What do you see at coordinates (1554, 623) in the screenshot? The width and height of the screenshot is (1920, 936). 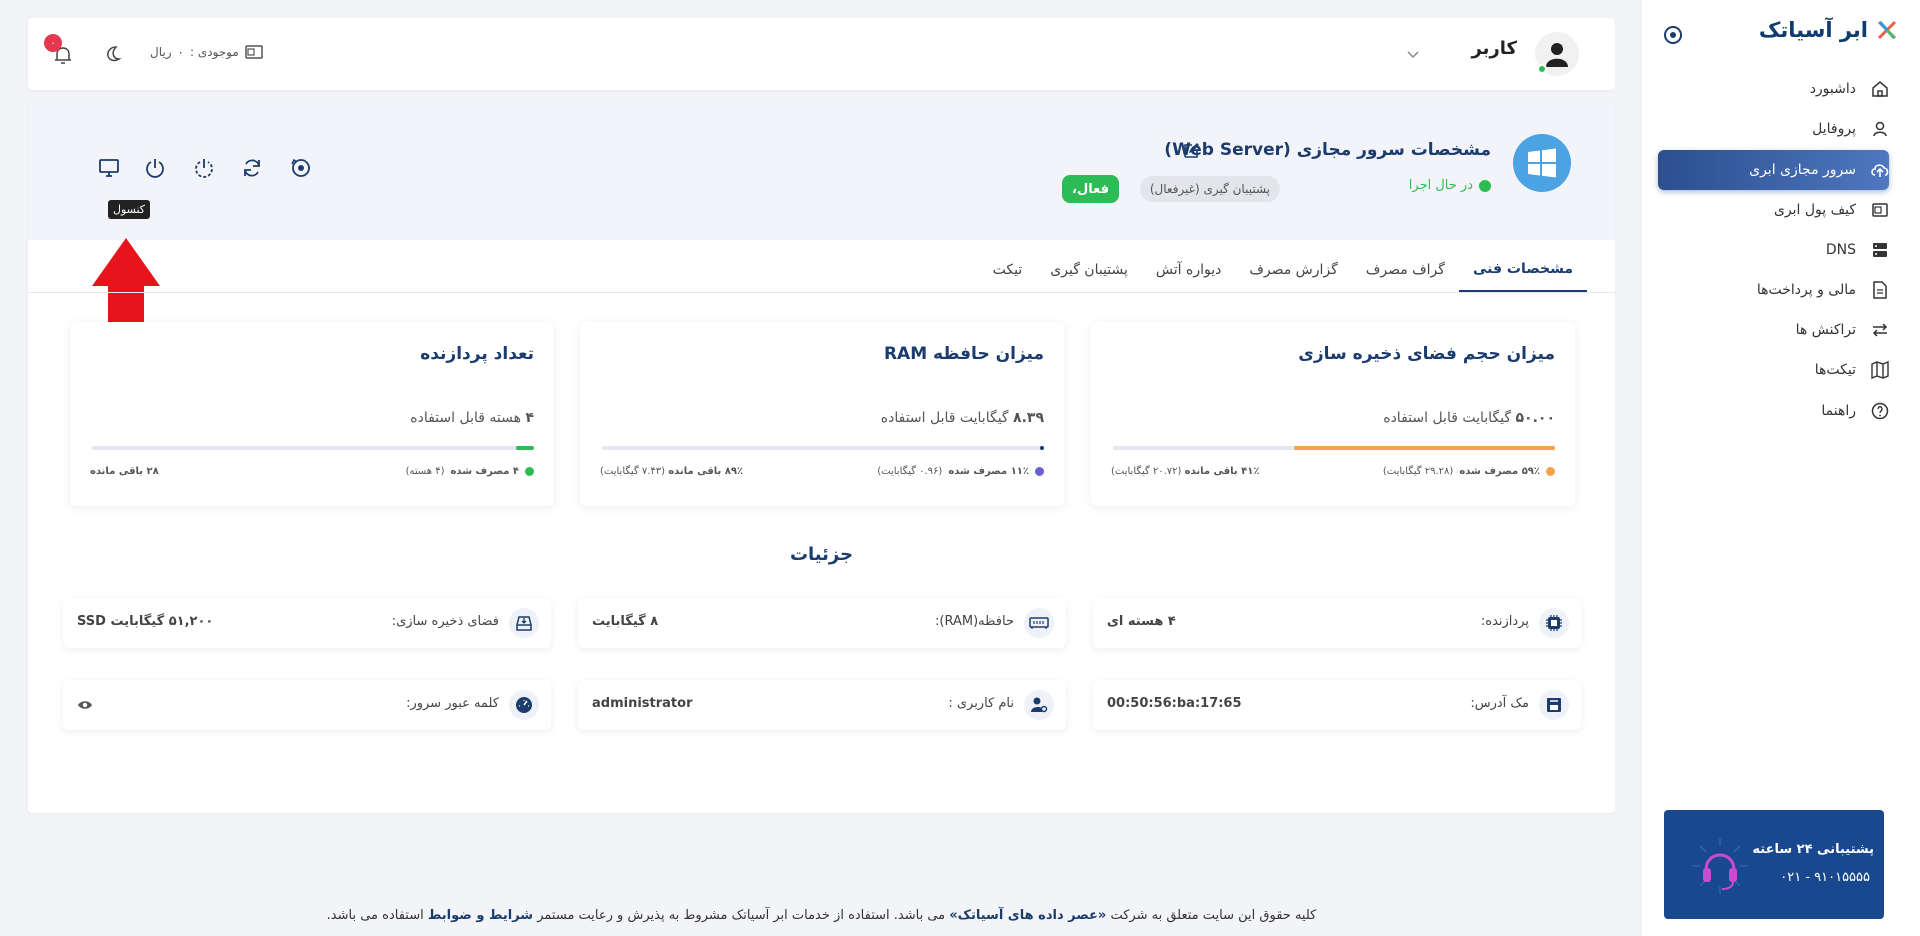 I see `cpu-icon` at bounding box center [1554, 623].